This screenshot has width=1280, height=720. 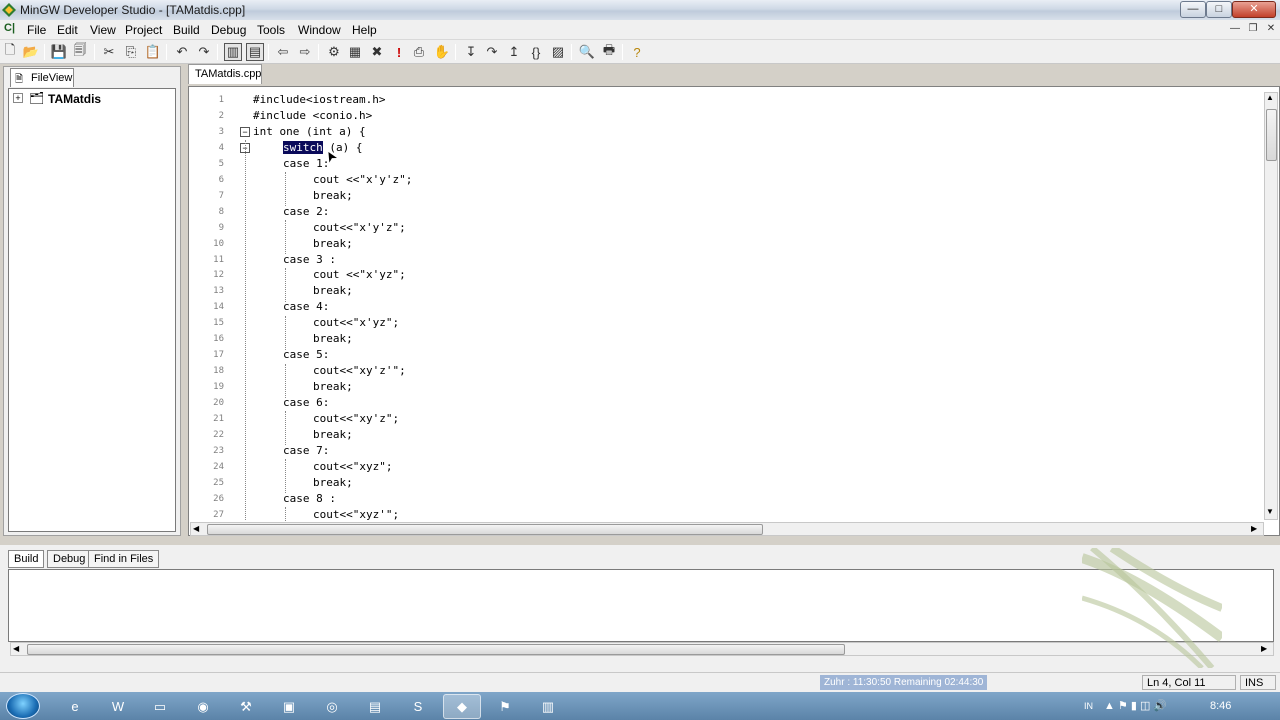 I want to click on tray-icons: ▲ ⚑ ▮ ◫ 🔊, so click(x=1135, y=705).